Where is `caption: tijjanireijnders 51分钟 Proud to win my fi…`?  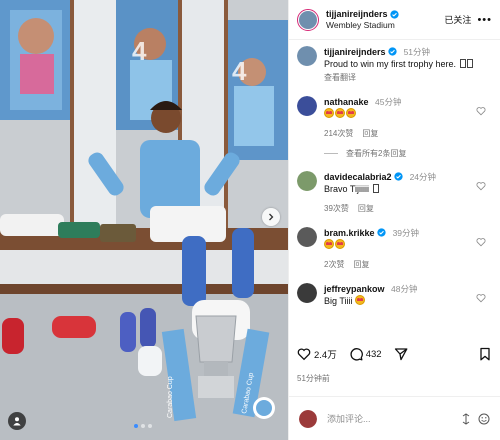
caption: tijjanireijnders 51分钟 Proud to win my fi… is located at coordinates (394, 65).